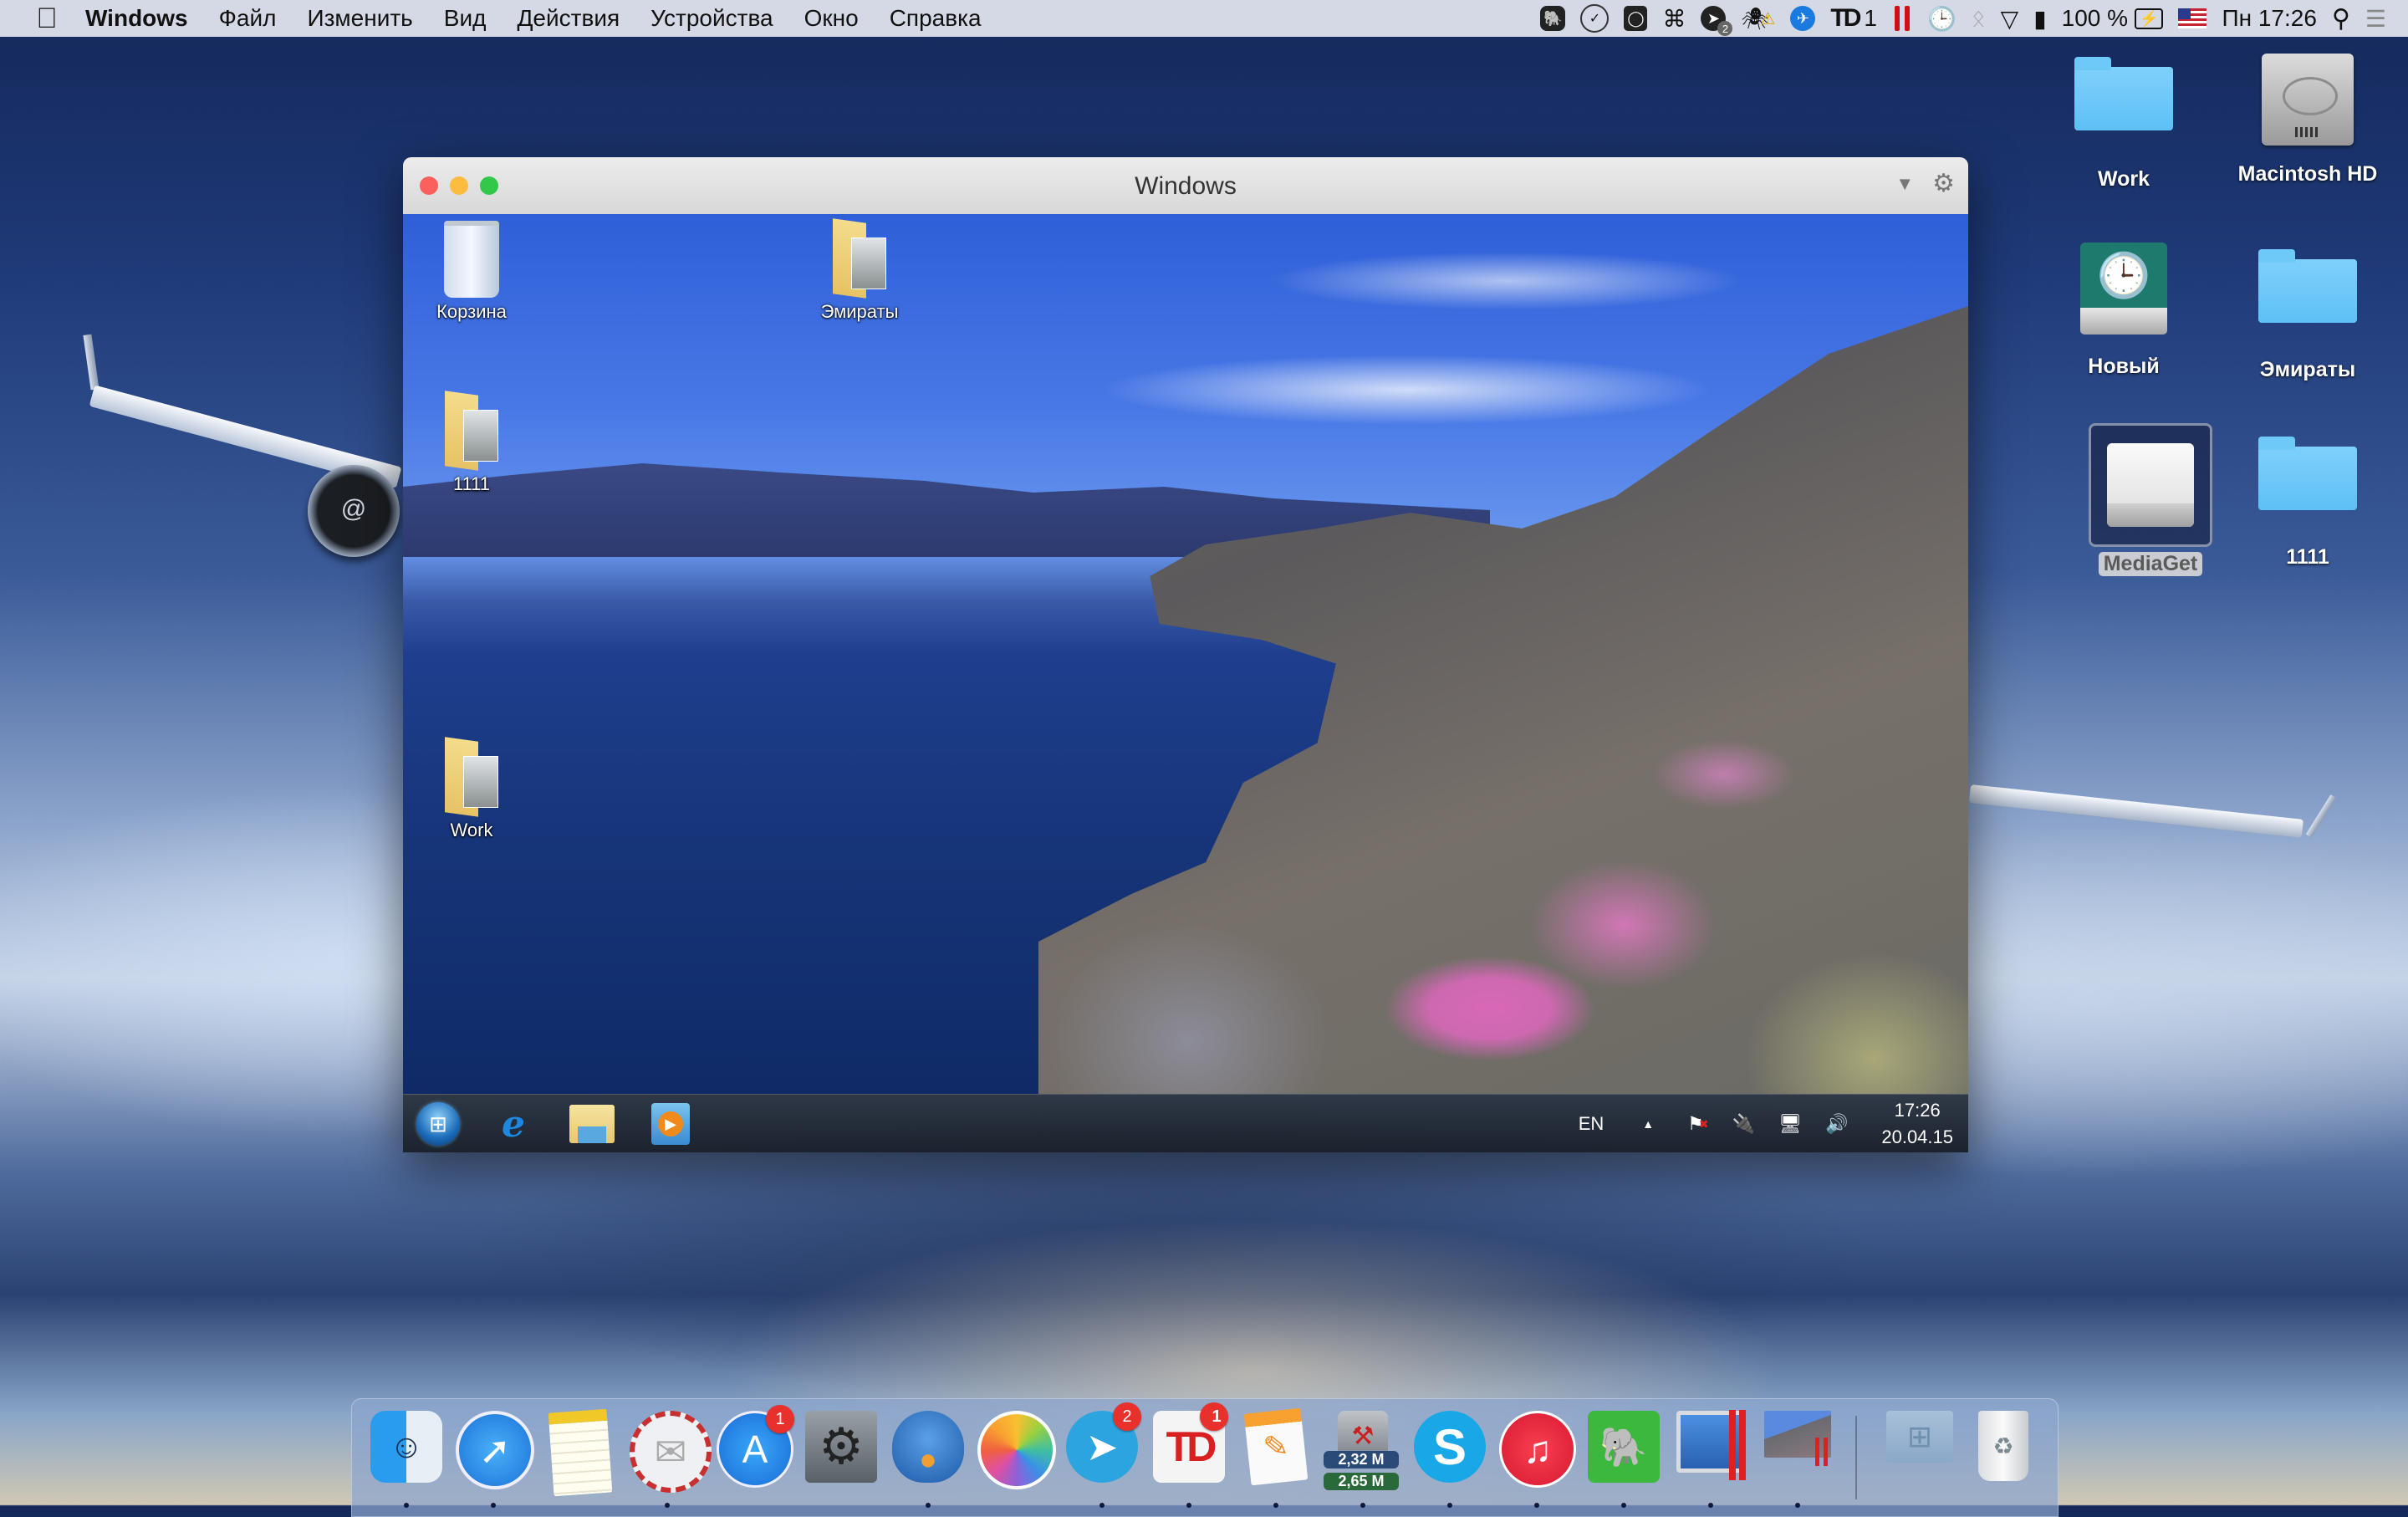 The width and height of the screenshot is (2408, 1517). I want to click on todoist-menu-count: 1, so click(1871, 18).